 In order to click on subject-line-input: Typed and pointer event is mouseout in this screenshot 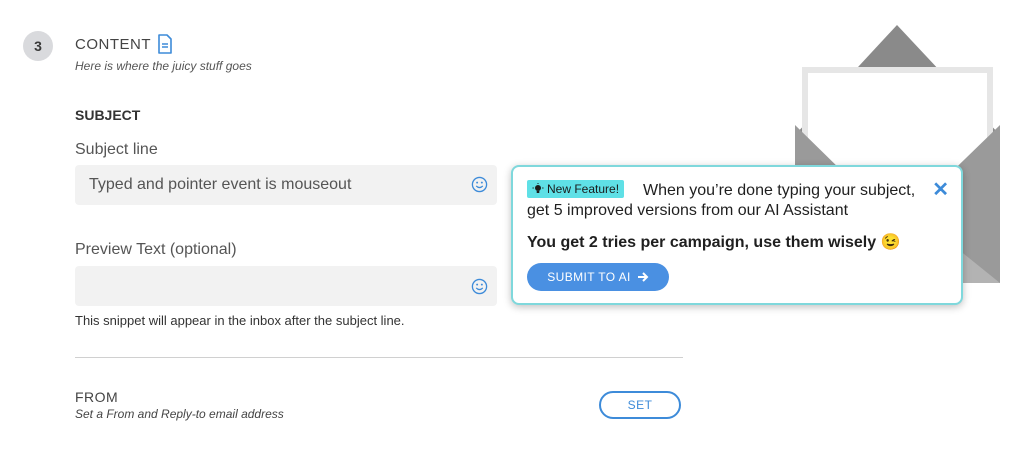, I will do `click(286, 185)`.